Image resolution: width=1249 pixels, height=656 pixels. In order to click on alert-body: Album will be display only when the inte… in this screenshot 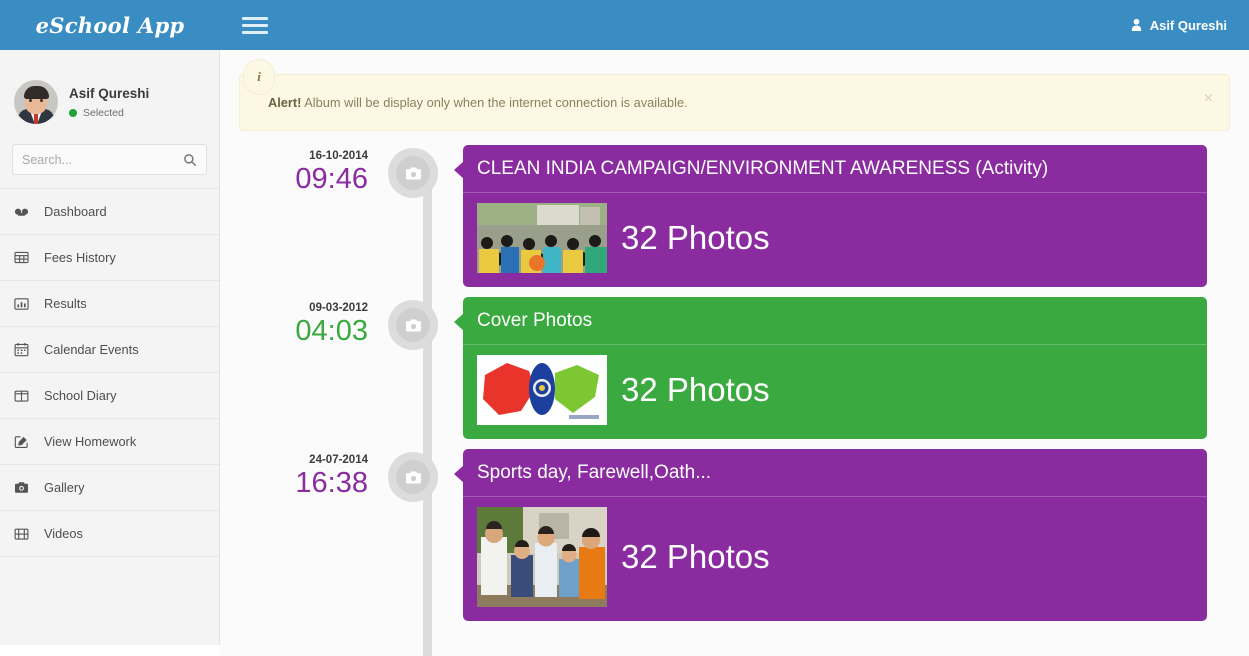, I will do `click(494, 102)`.